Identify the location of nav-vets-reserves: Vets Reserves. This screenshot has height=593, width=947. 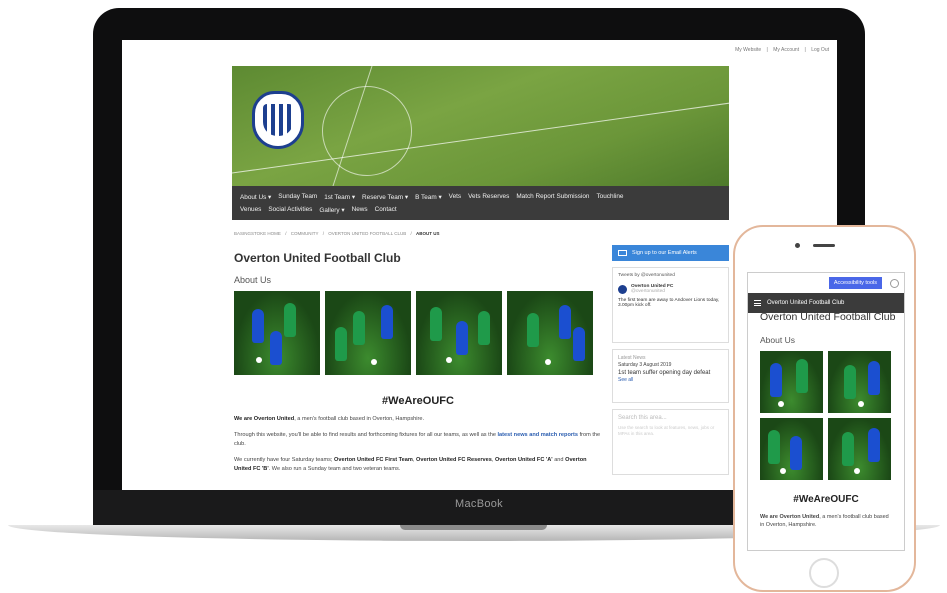
(488, 196).